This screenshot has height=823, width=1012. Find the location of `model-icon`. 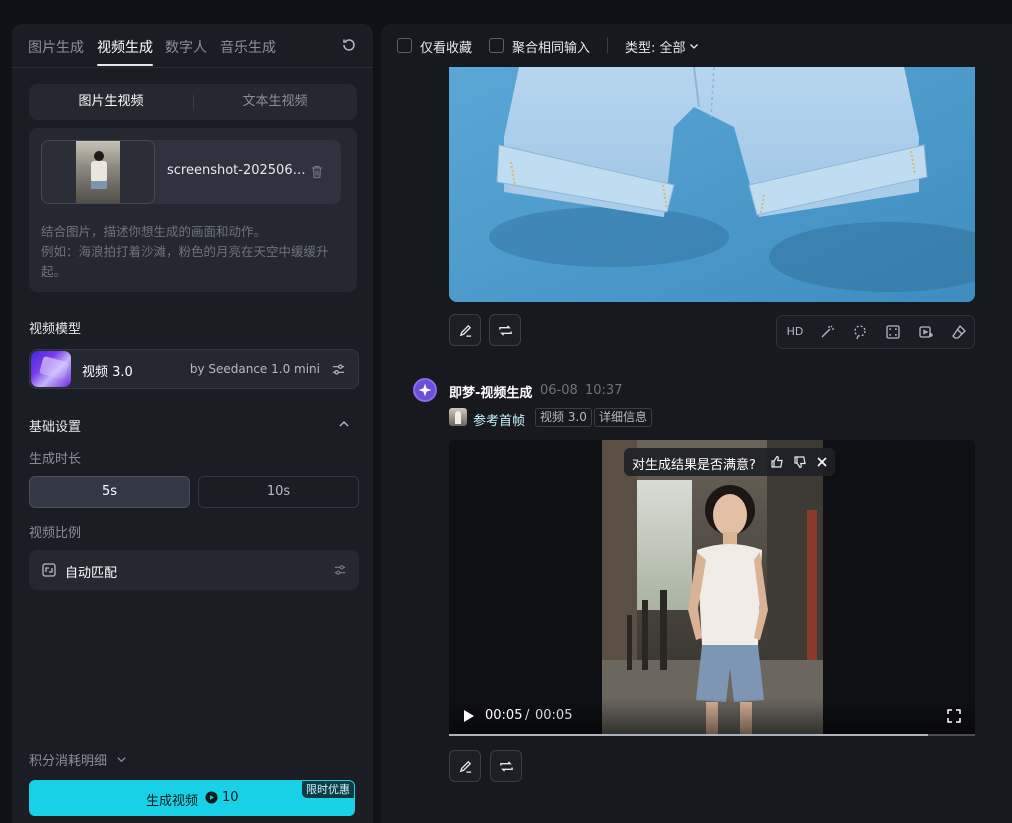

model-icon is located at coordinates (51, 369).